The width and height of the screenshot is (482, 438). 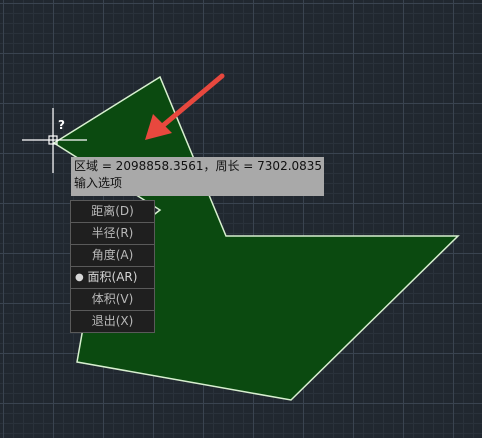 I want to click on option-menu: 距离(D) 半径(R) 角度(A) ● 面积(AR) 体积(V) 退出(X), so click(x=112, y=266).